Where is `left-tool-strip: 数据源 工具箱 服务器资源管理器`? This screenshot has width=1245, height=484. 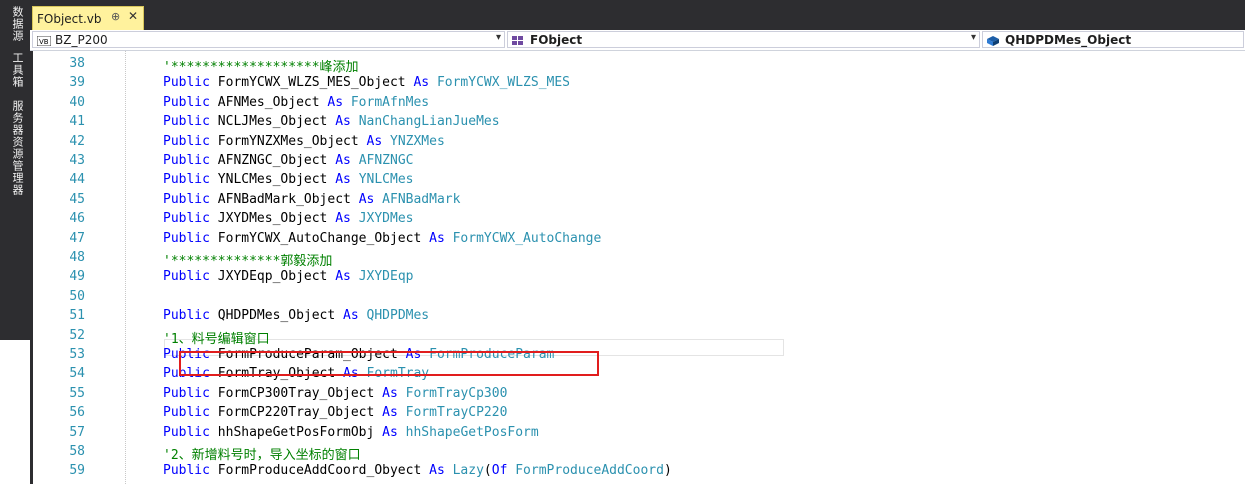
left-tool-strip: 数据源 工具箱 服务器资源管理器 is located at coordinates (15, 170).